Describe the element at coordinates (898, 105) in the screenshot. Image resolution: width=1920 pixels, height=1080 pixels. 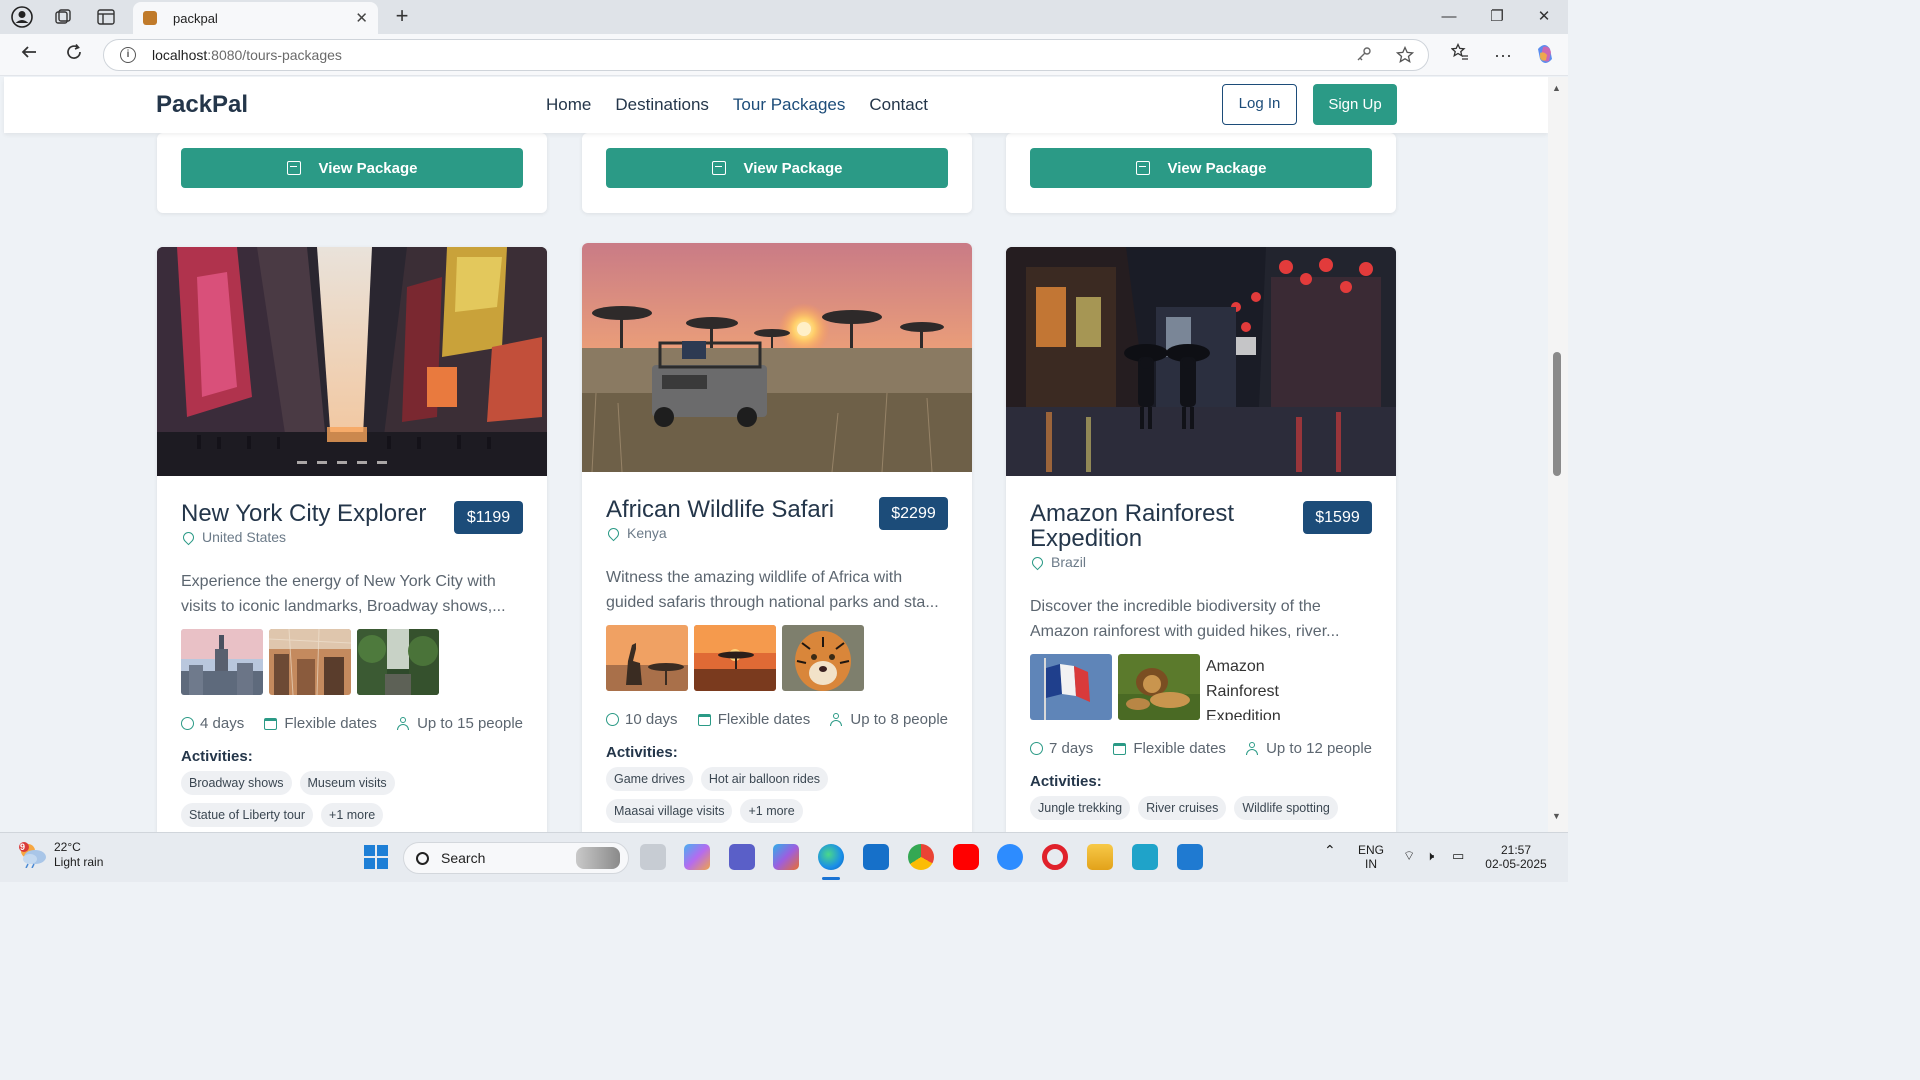
I see `nav-contact: Contact` at that location.